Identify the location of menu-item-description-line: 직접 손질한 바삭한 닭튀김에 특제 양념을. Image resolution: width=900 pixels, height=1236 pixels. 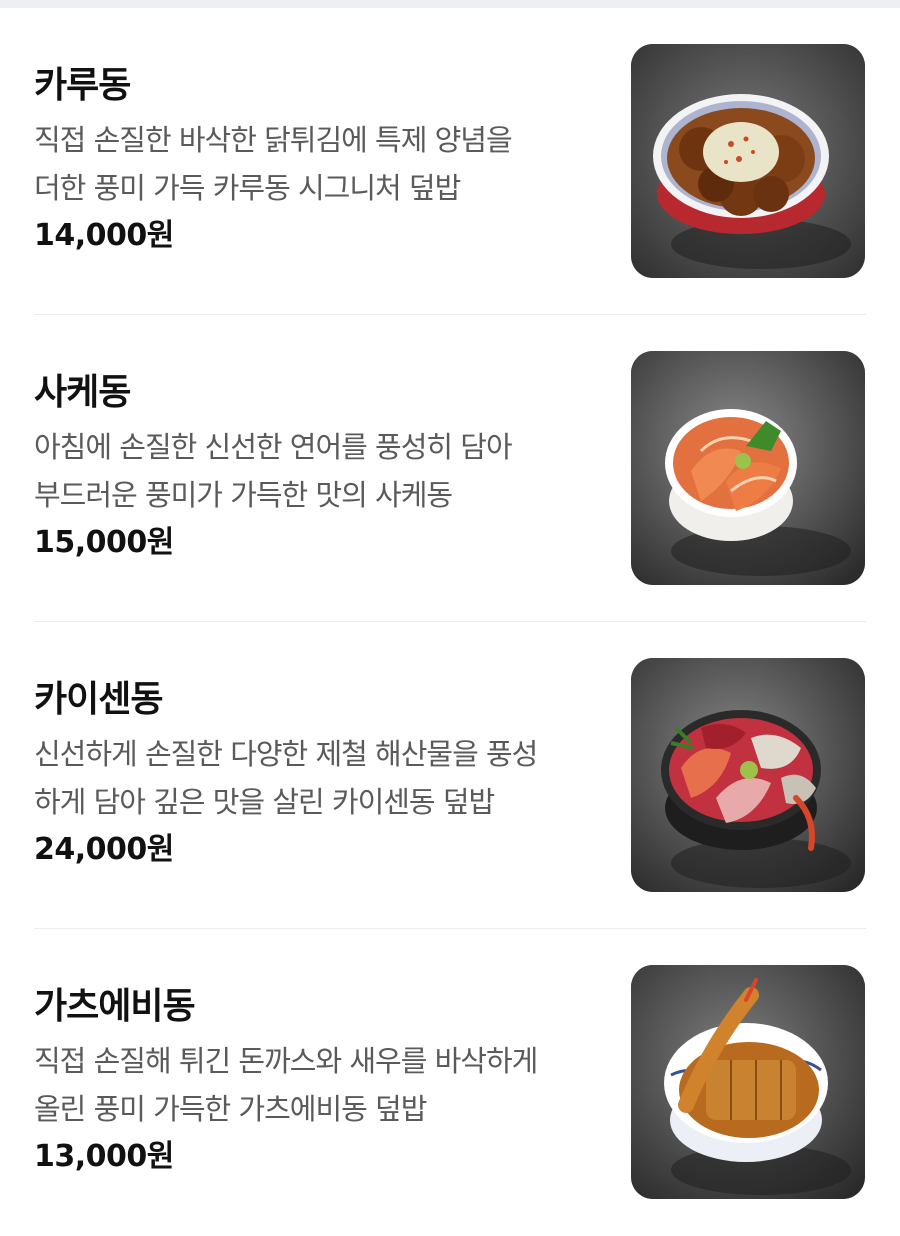
(273, 140).